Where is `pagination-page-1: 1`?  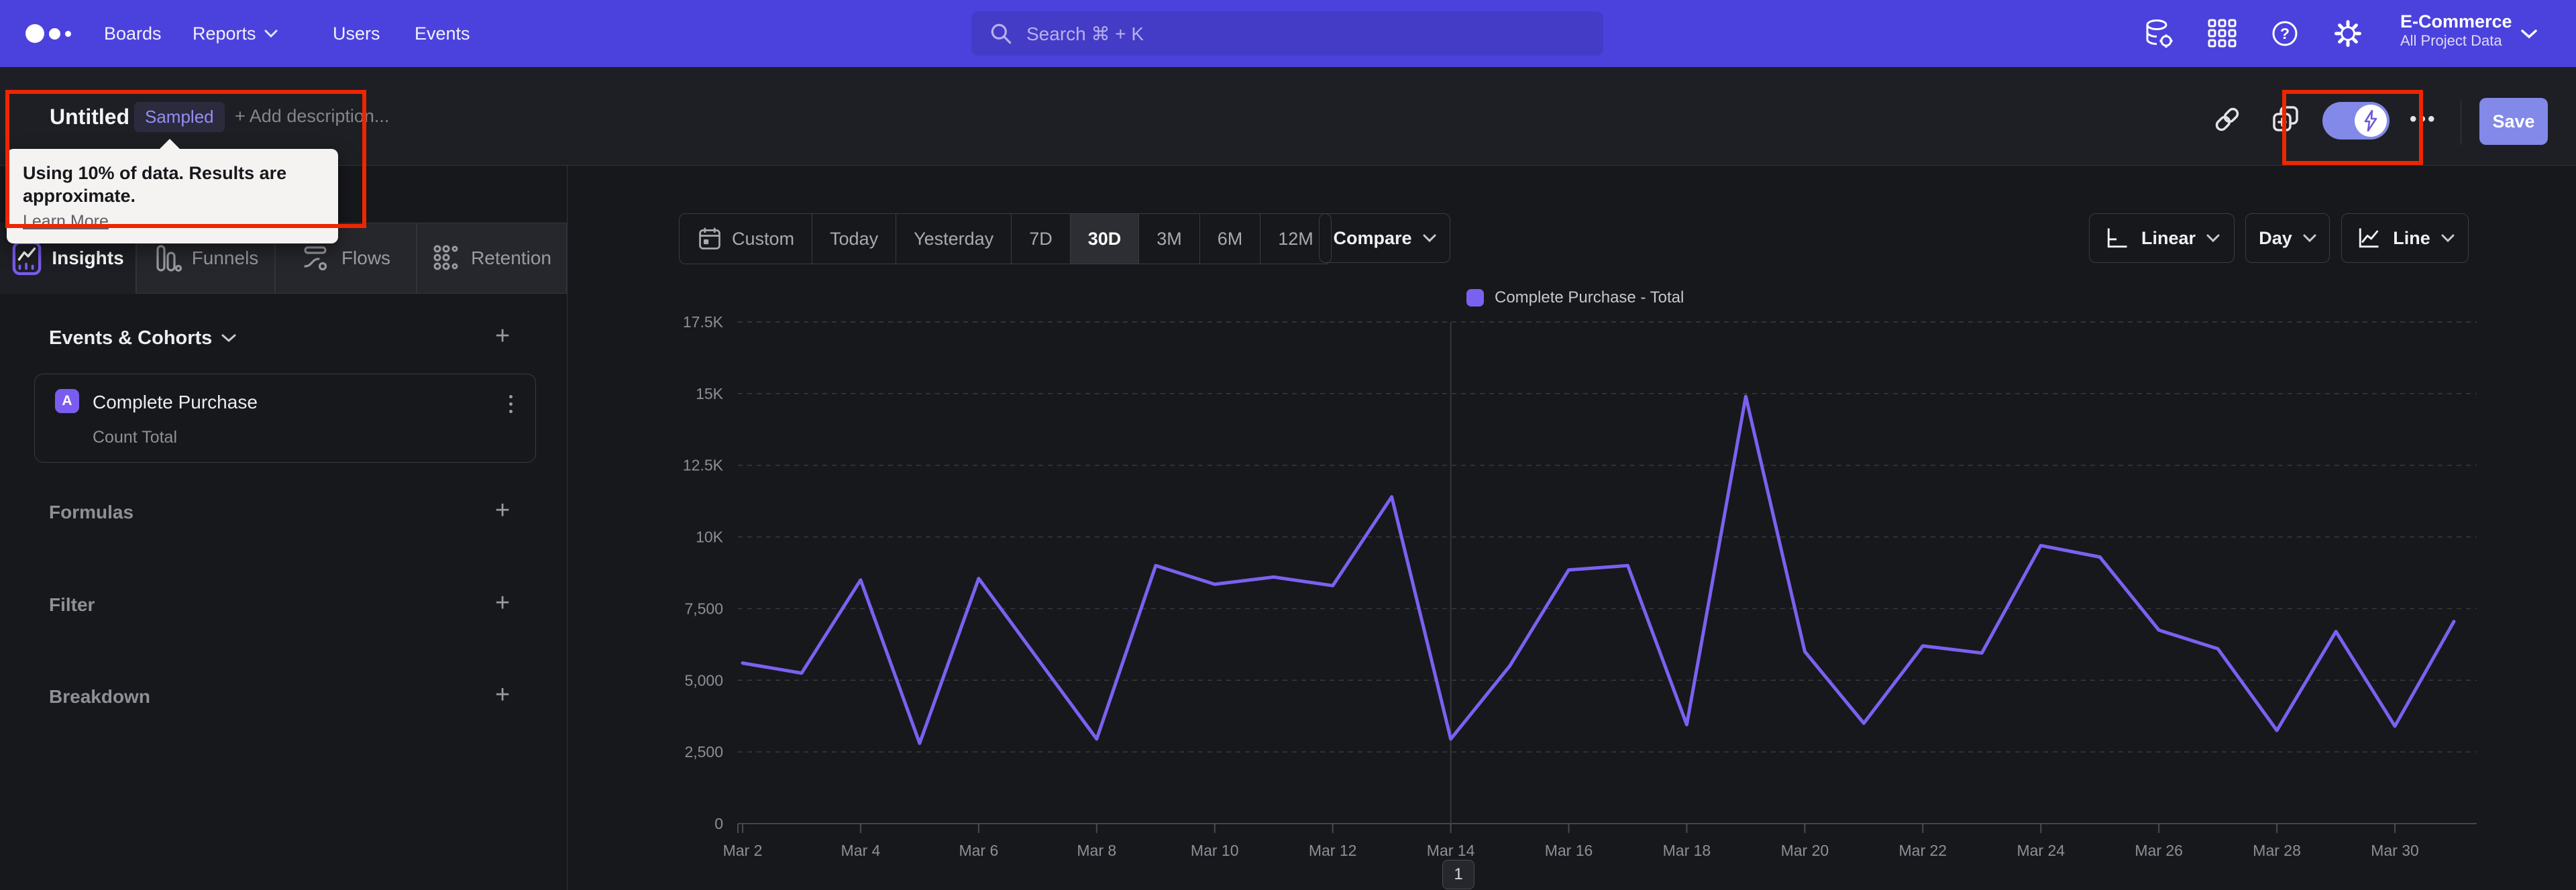 pagination-page-1: 1 is located at coordinates (1458, 874).